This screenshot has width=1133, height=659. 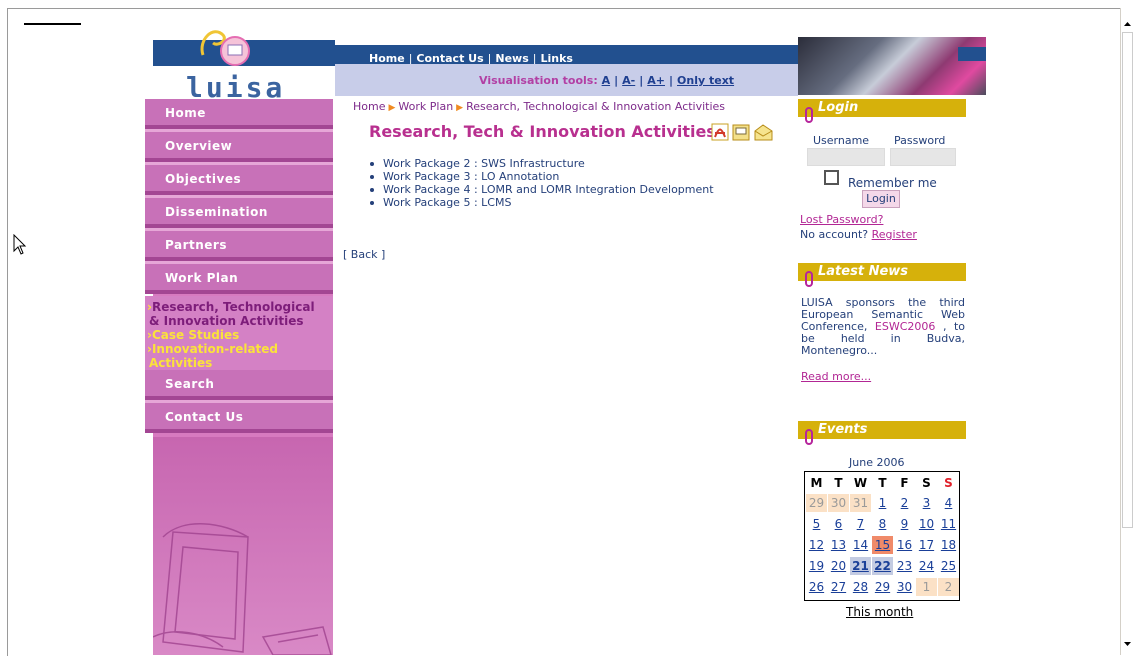 I want to click on breadcrumb-arrow-icon: ▶, so click(x=460, y=108).